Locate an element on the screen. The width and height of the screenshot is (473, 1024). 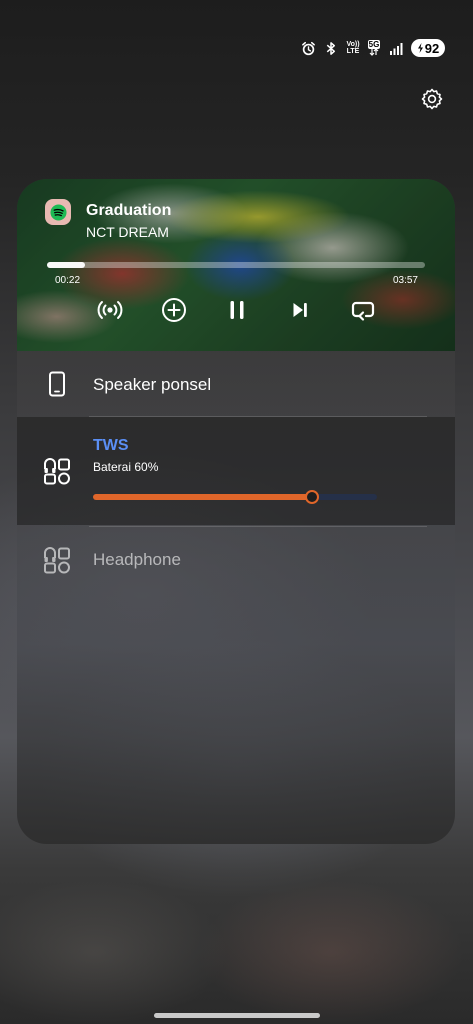
next-icon is located at coordinates (300, 310).